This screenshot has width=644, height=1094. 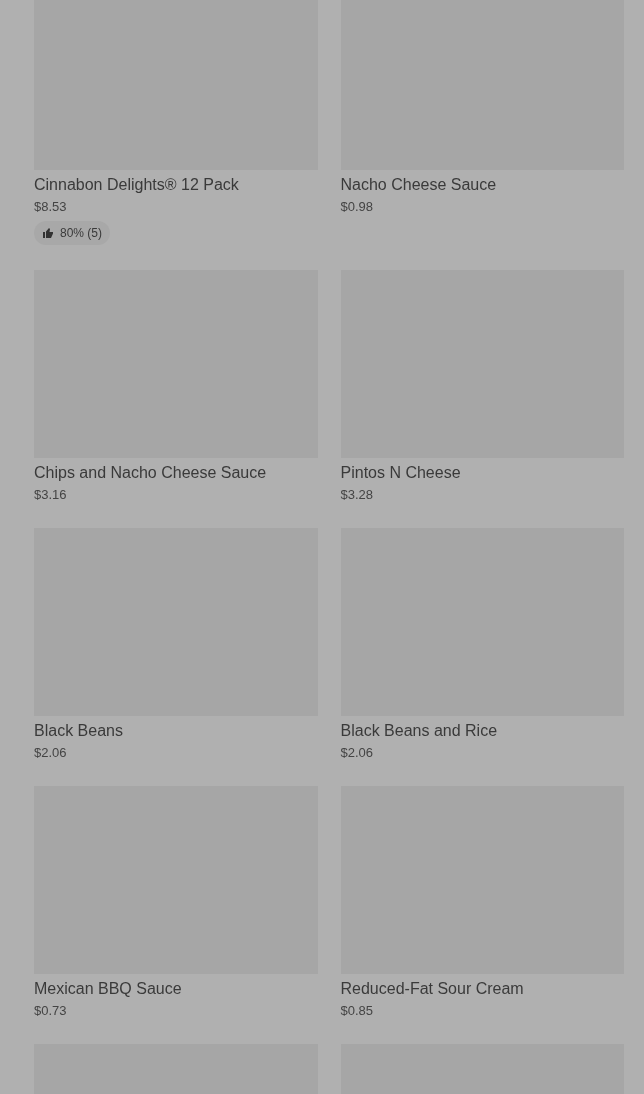 I want to click on product-name: Pintos N Cheese, so click(x=401, y=473).